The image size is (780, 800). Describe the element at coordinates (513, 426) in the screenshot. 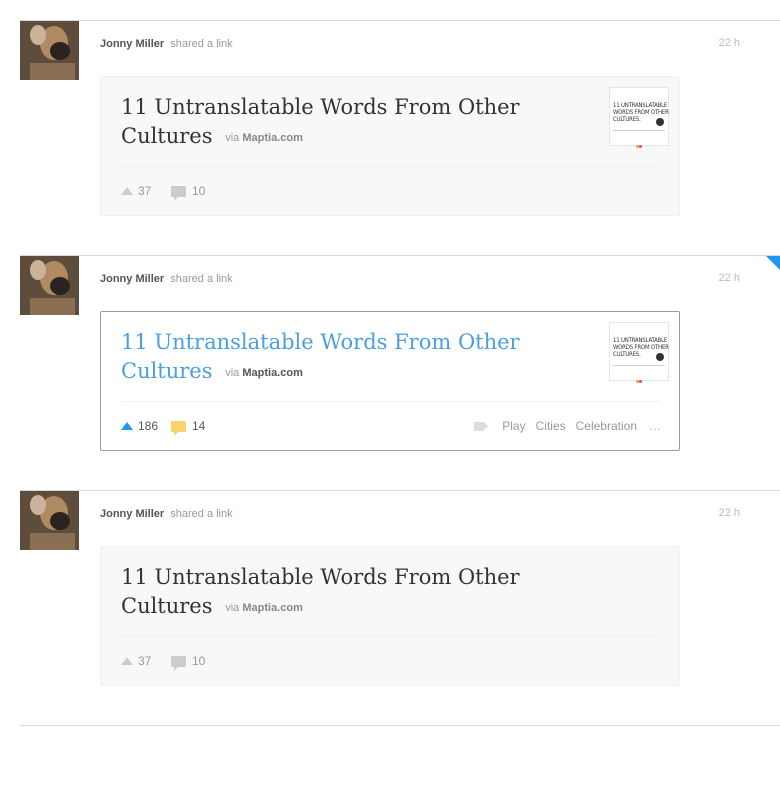

I see `tag-play: Play` at that location.